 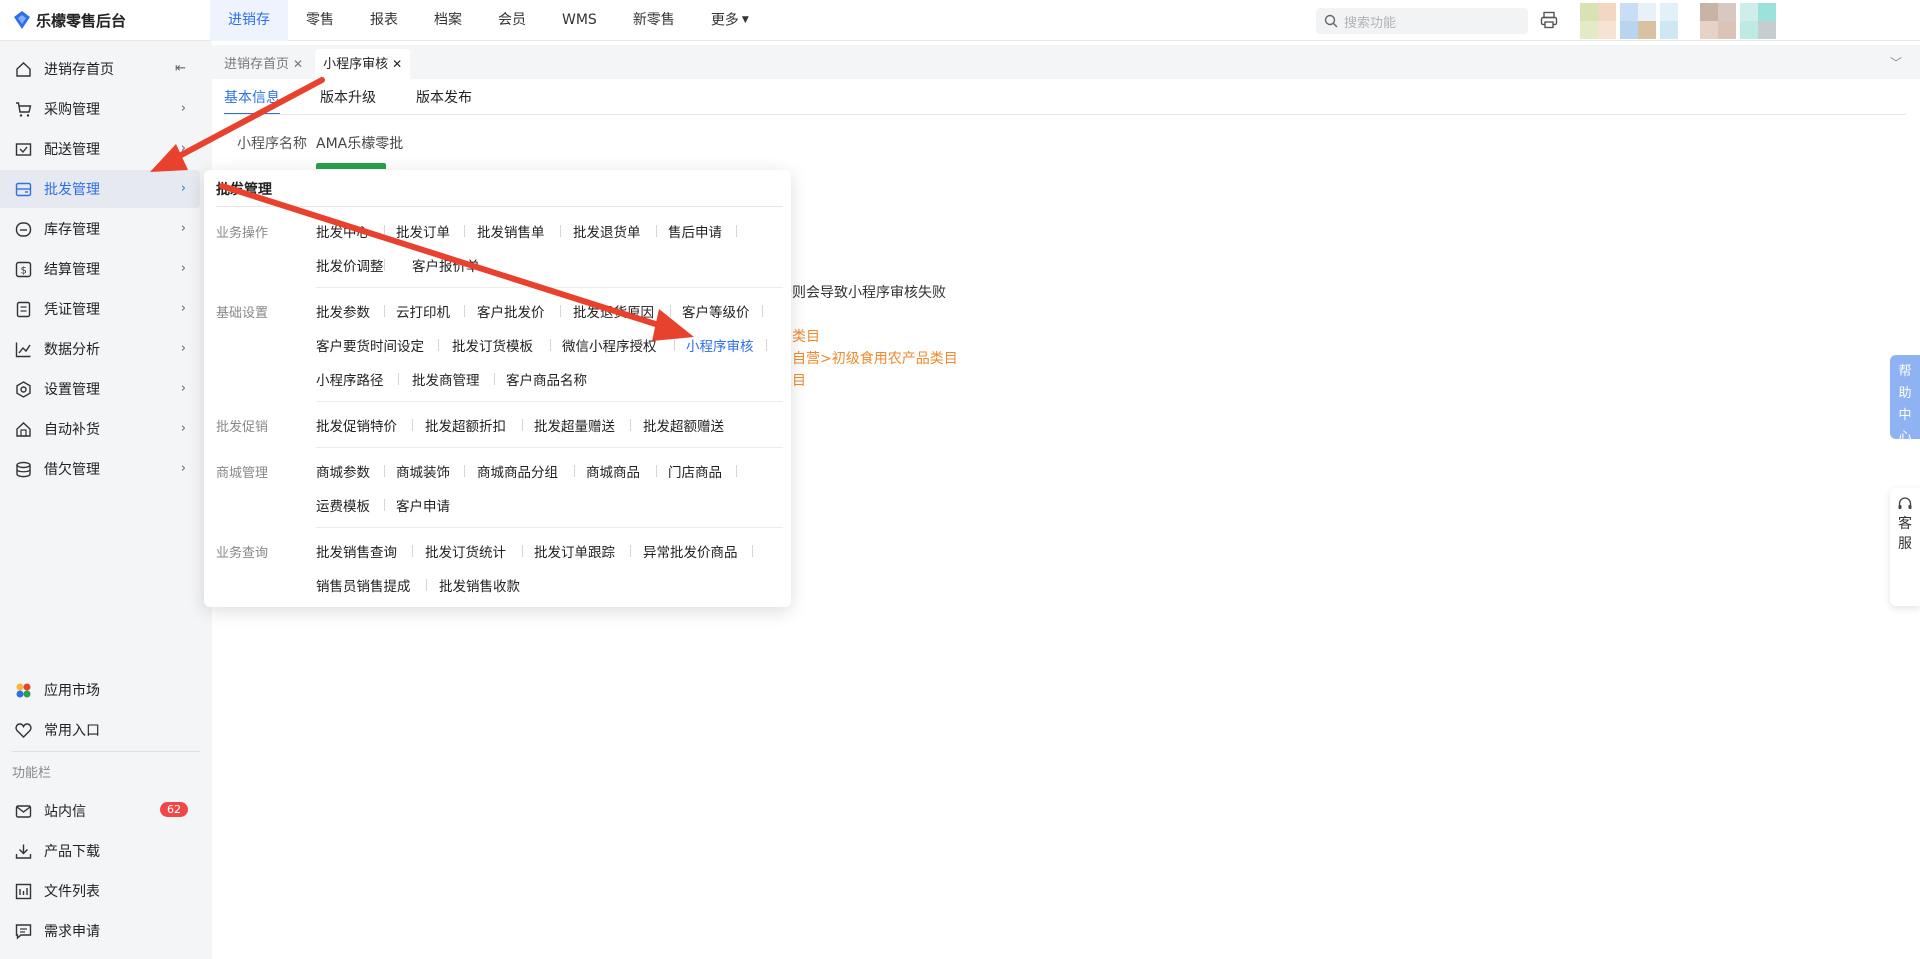 What do you see at coordinates (100, 690) in the screenshot?
I see `sidebar-item-app-market: 应用市场` at bounding box center [100, 690].